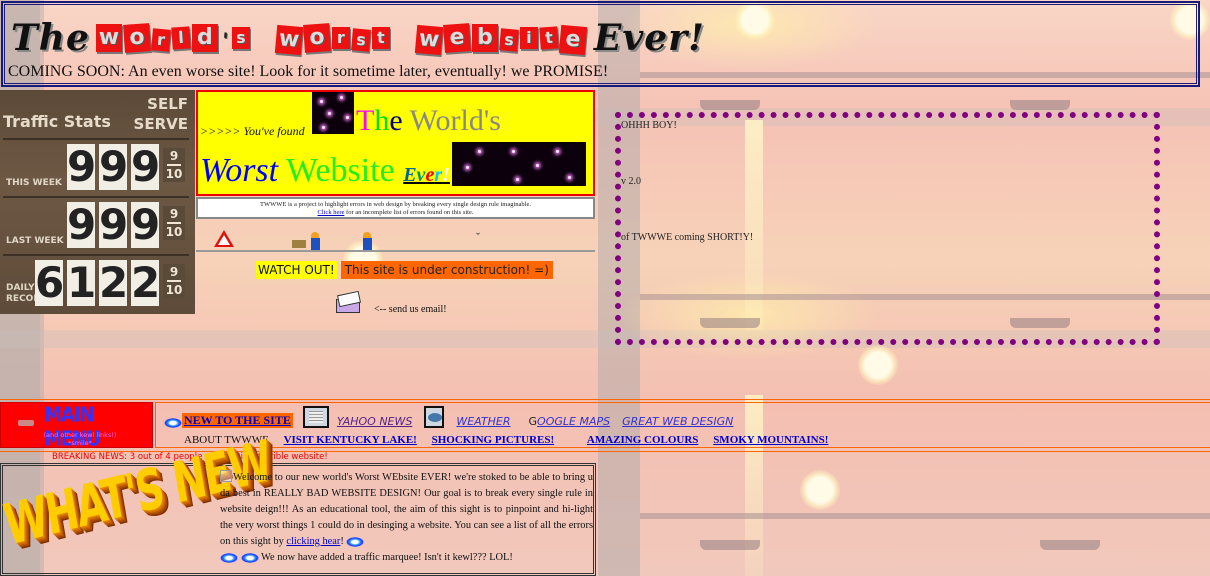 This screenshot has width=1210, height=576. Describe the element at coordinates (643, 440) in the screenshot. I see `nav-amazing-colours: AMAZING COLOURS` at that location.